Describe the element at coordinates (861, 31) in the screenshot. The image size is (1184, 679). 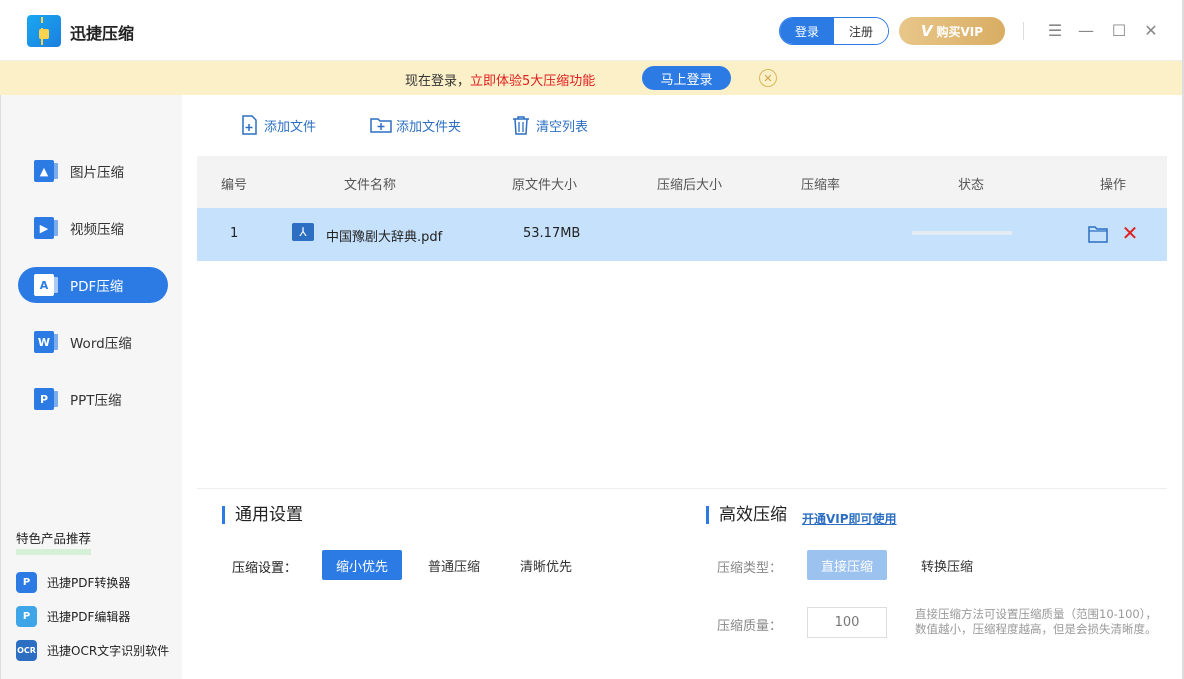
I see `register-button: 注册` at that location.